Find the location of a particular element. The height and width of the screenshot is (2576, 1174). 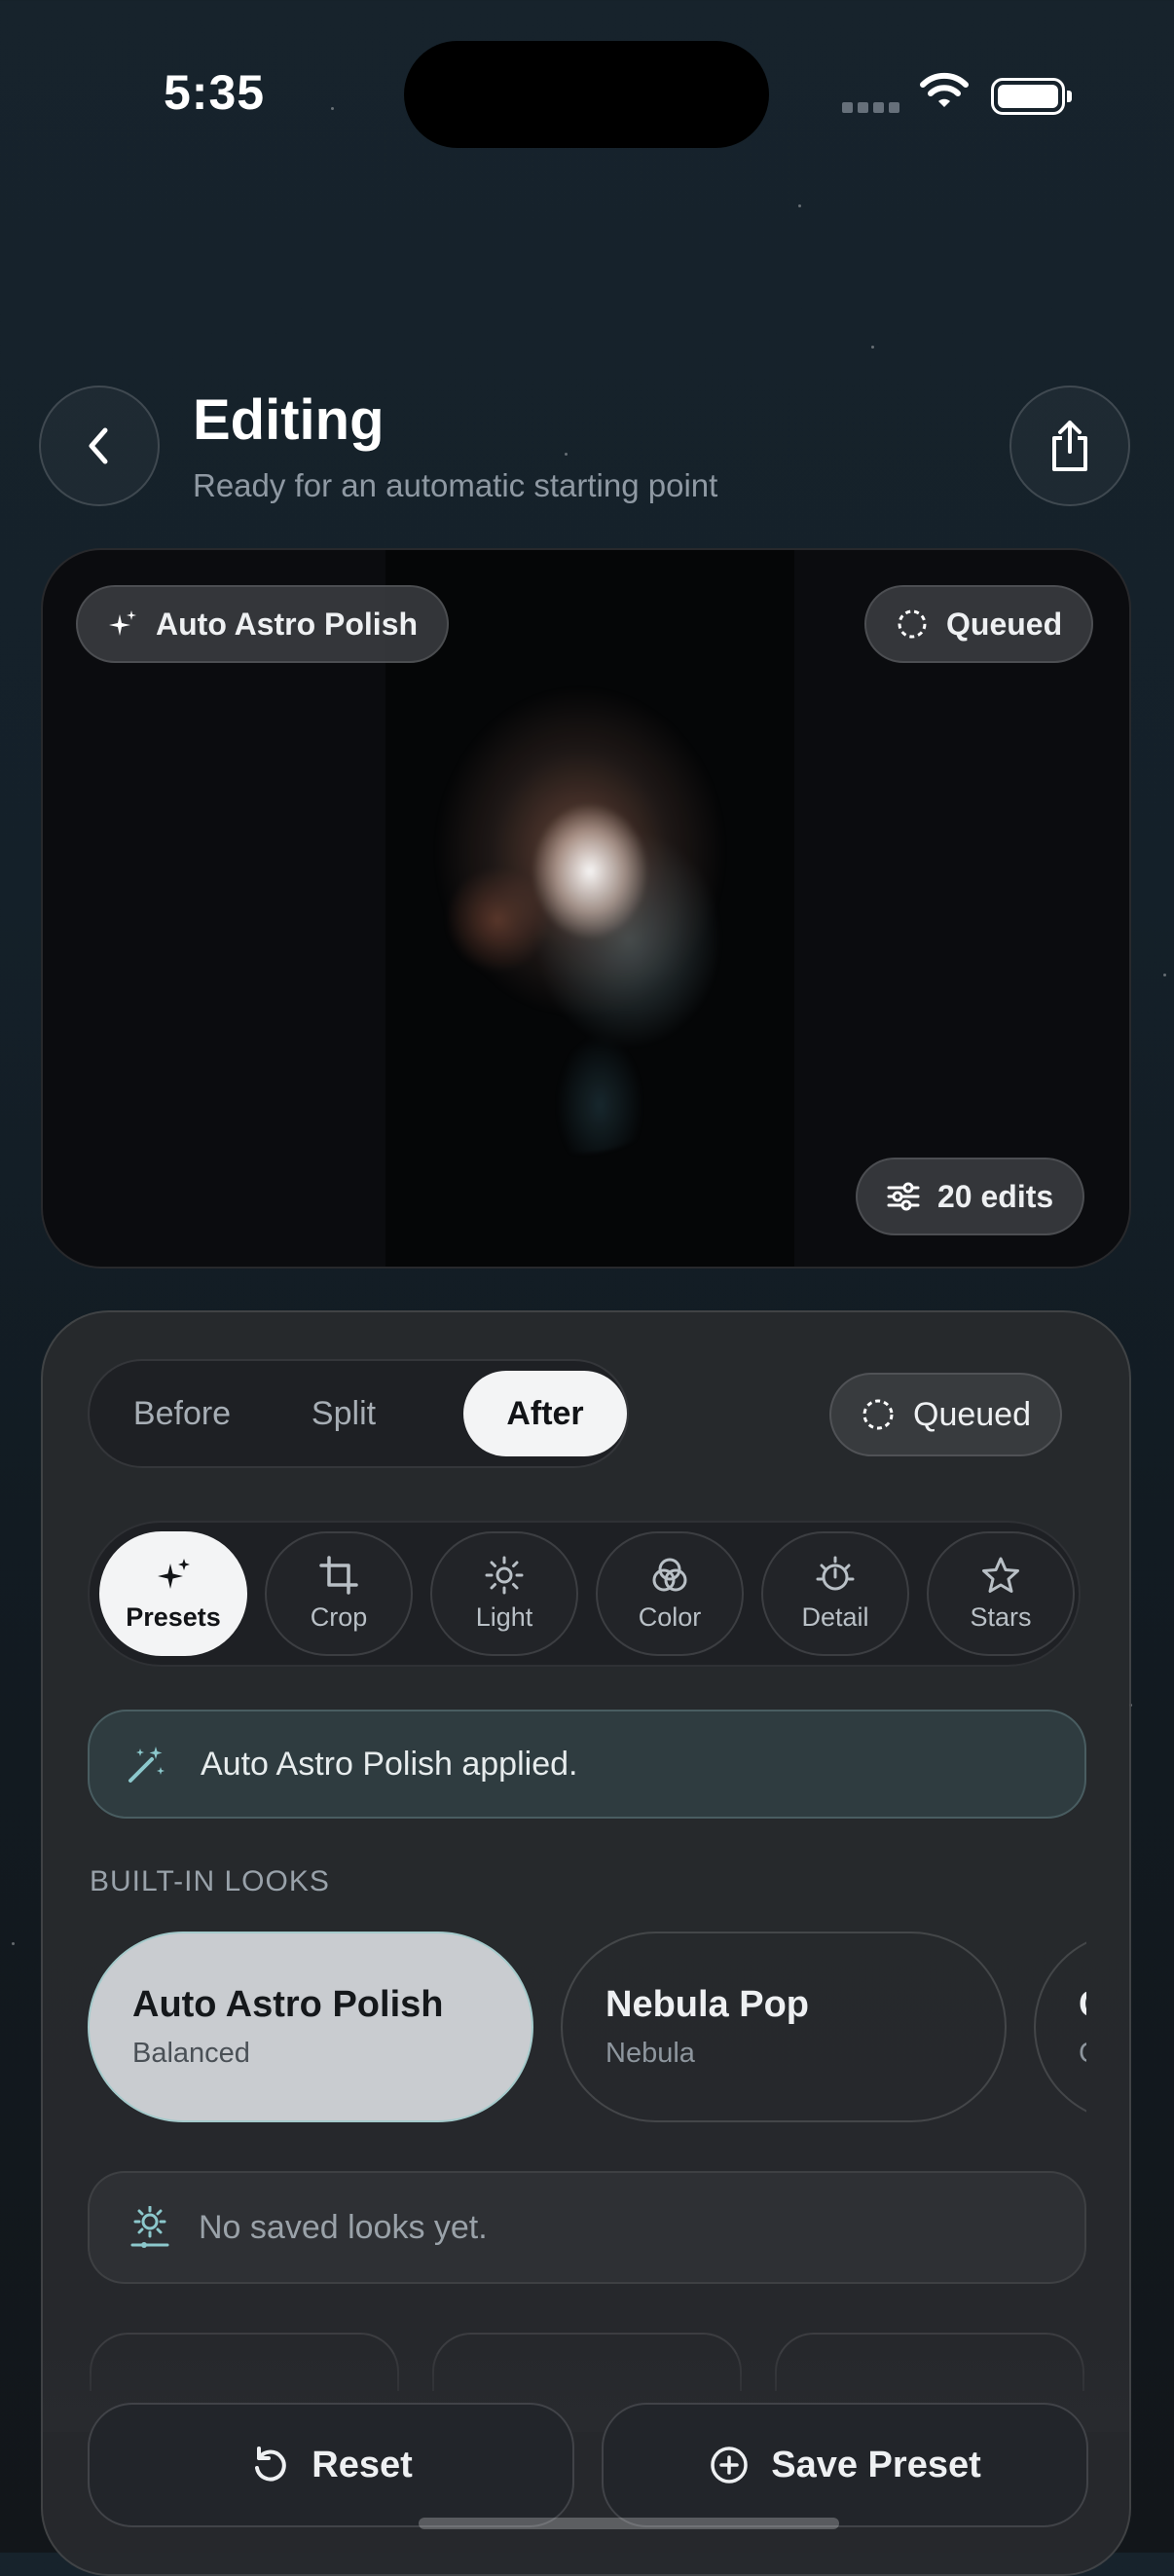

saved-looks-empty-state: No saved looks yet. is located at coordinates (587, 2227).